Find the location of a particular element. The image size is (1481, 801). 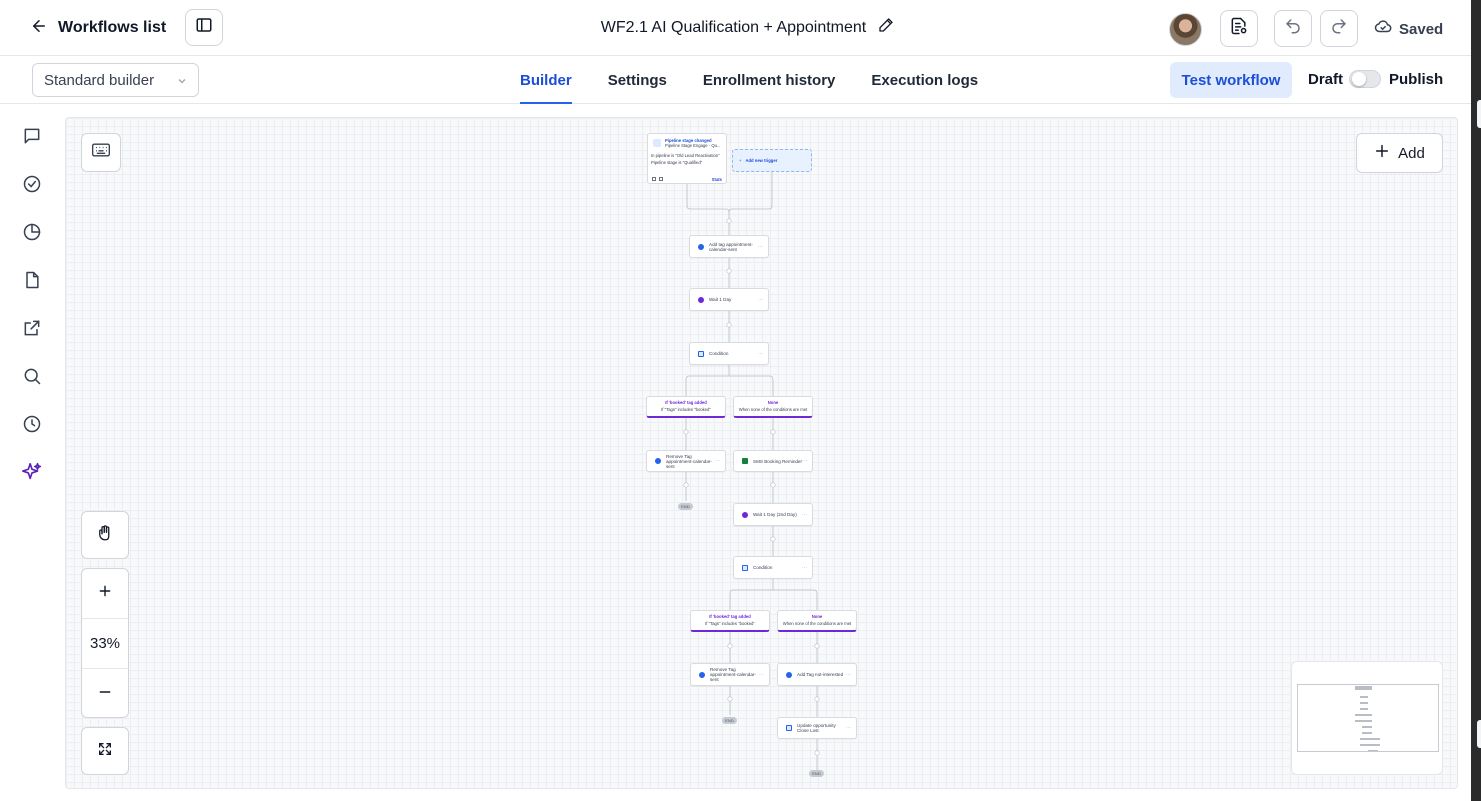

trigger-filter: Pipeline stage is "Qualified" is located at coordinates (677, 162).